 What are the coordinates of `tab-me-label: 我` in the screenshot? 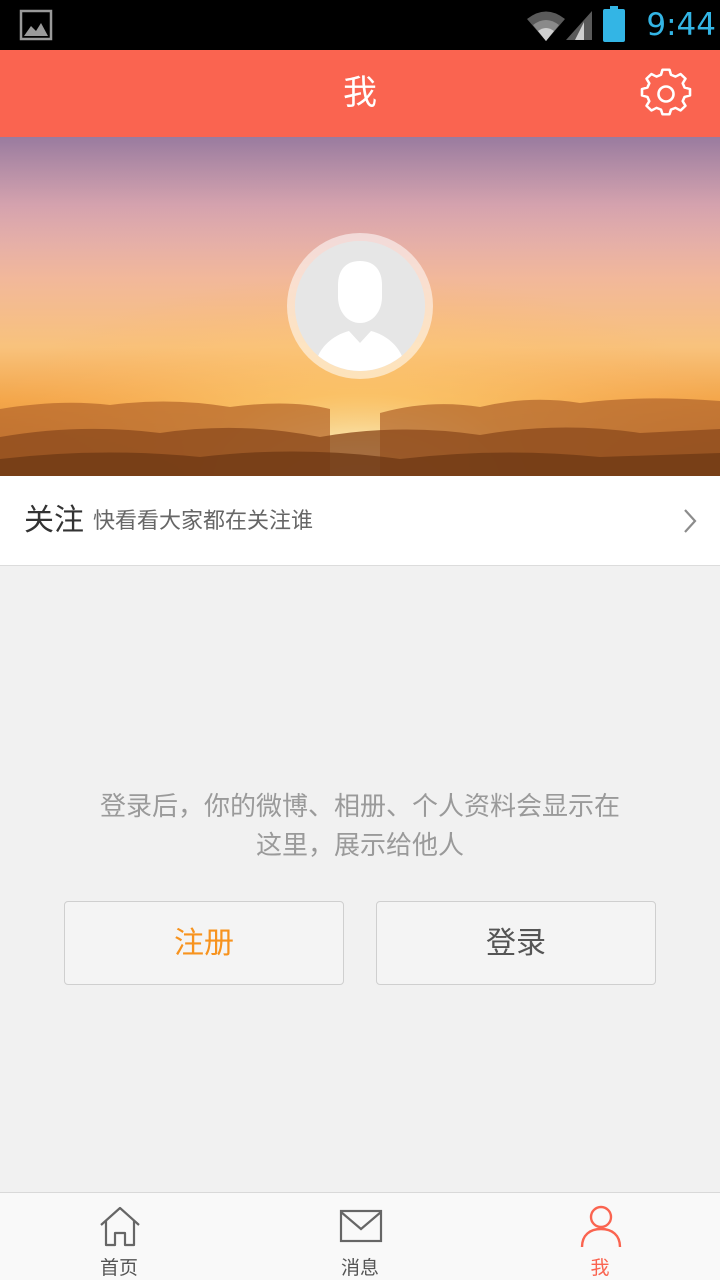 It's located at (600, 1268).